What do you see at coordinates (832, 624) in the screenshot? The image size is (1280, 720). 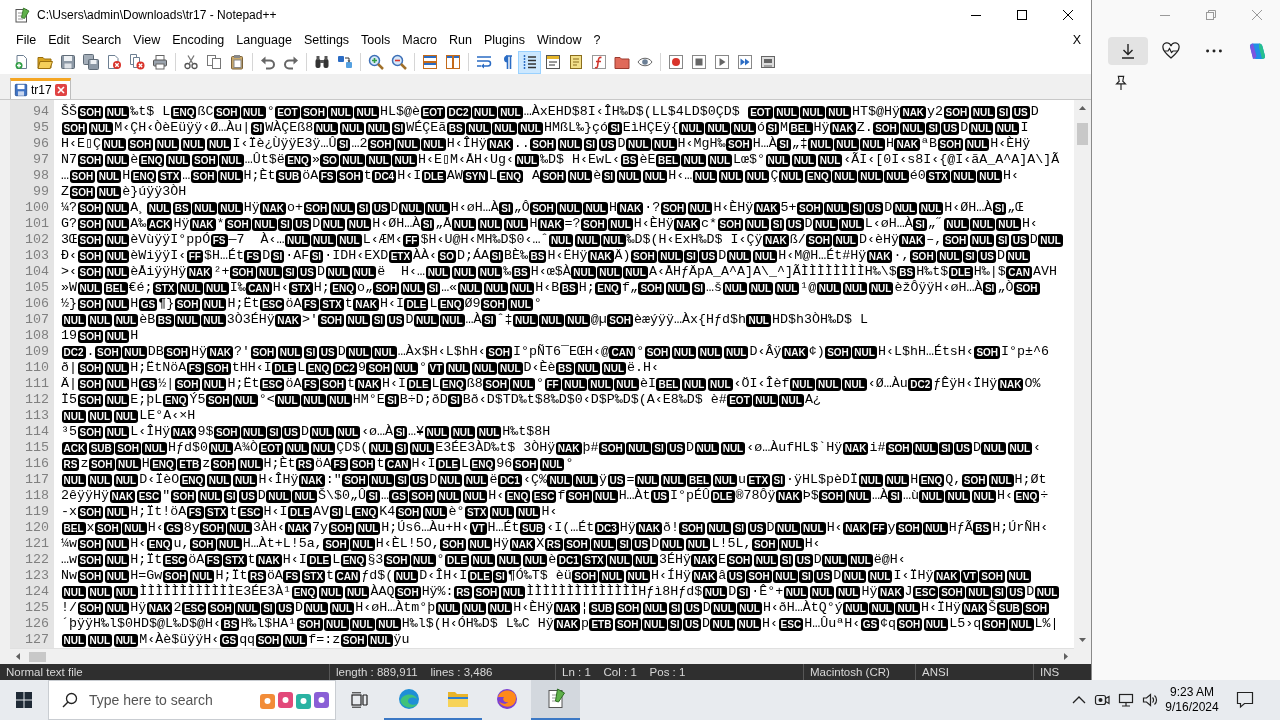 I see `code-text: H…ÛuªH‹` at bounding box center [832, 624].